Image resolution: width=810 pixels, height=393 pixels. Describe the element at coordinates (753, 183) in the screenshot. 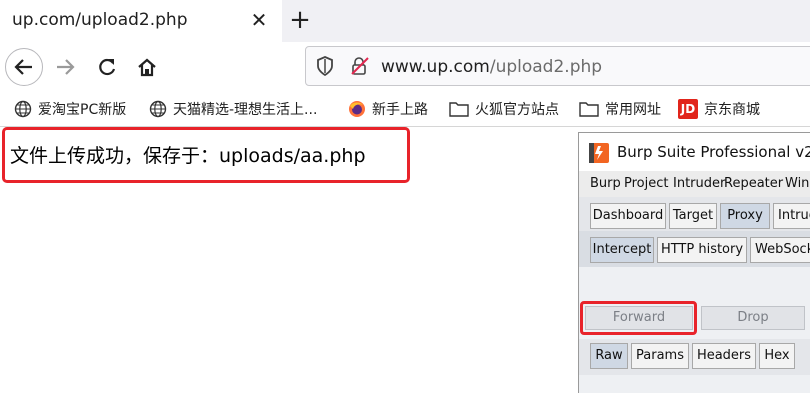

I see `menu-repeater: Repeater` at that location.